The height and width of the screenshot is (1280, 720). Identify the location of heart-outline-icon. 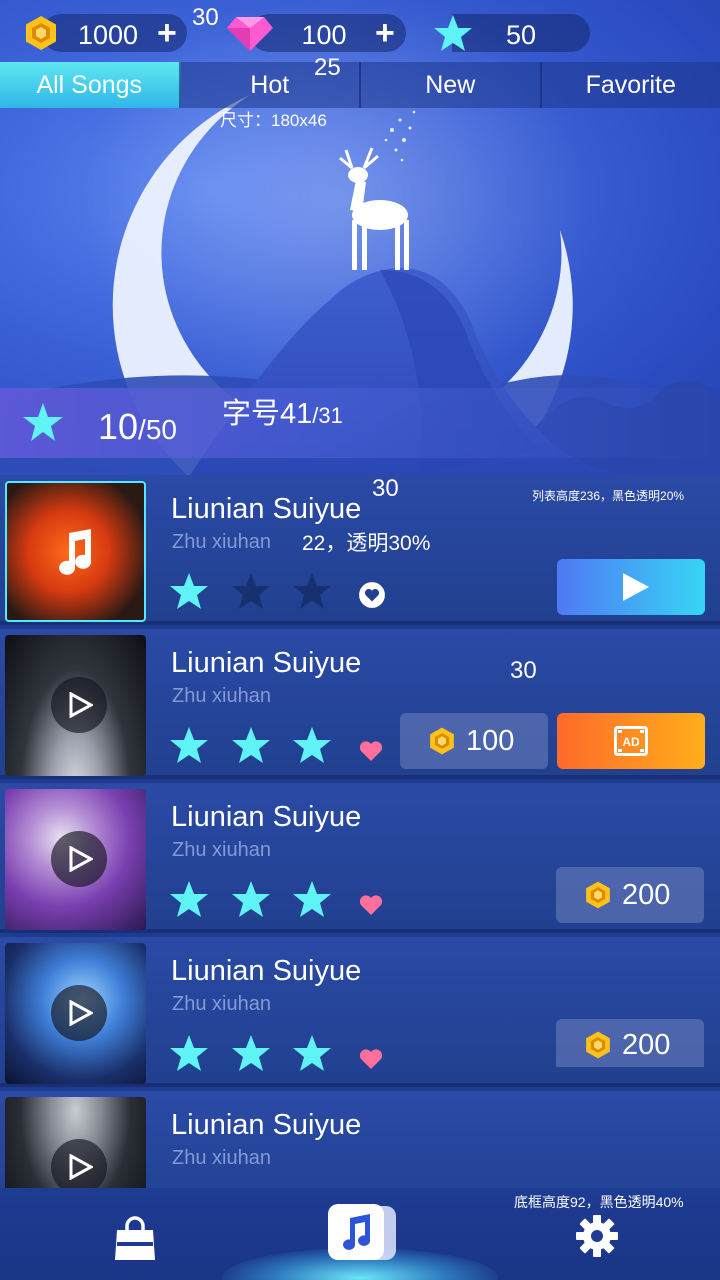
(372, 595).